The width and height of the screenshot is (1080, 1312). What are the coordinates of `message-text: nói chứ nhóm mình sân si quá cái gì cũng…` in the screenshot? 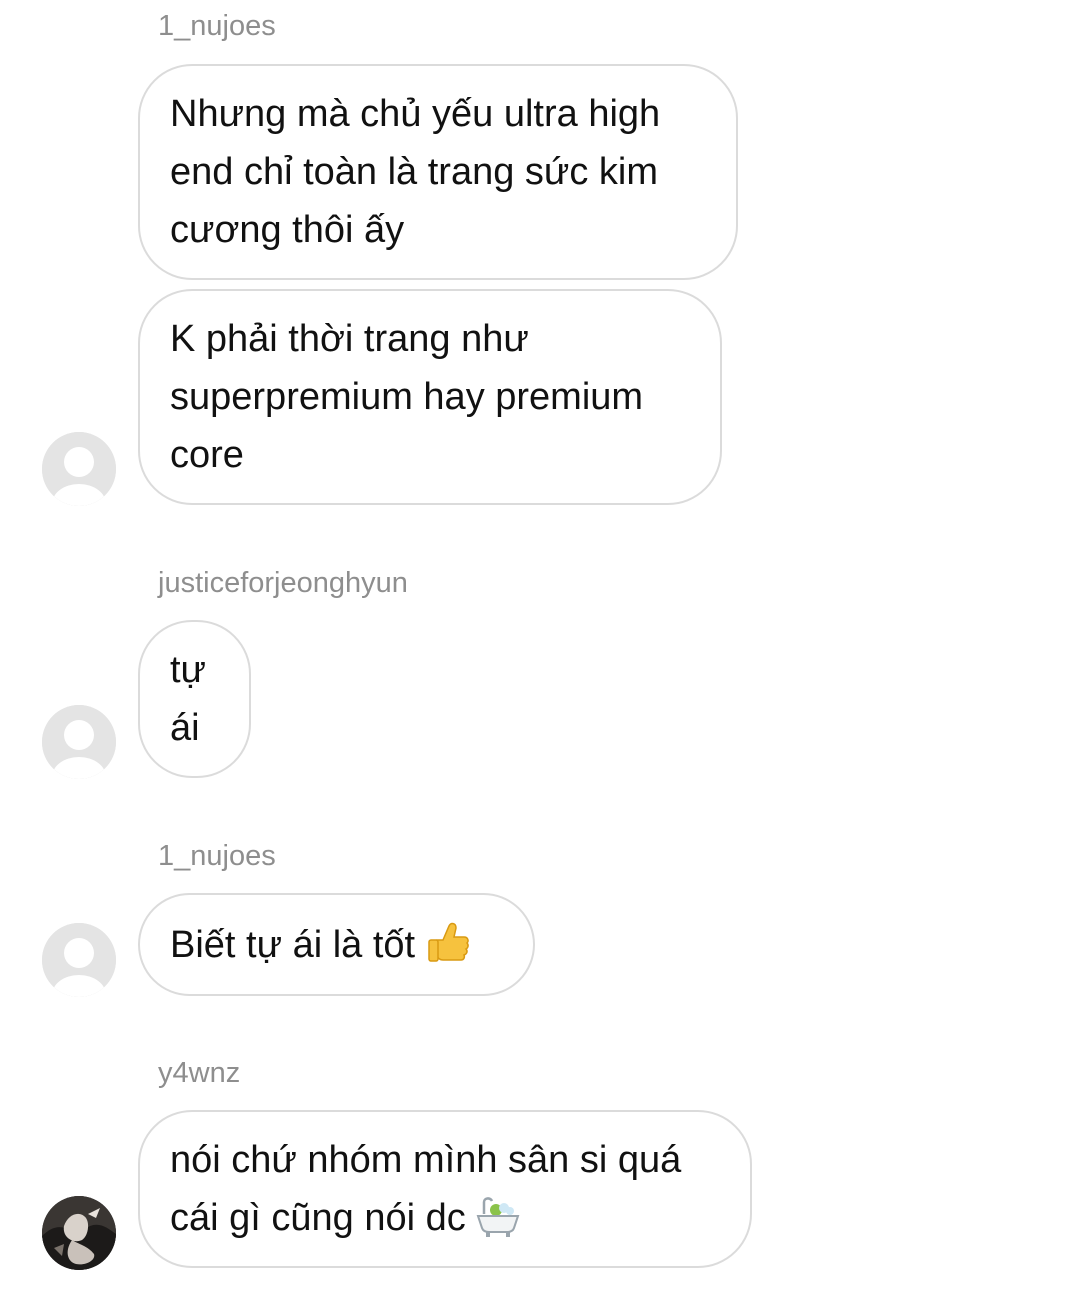 It's located at (426, 1189).